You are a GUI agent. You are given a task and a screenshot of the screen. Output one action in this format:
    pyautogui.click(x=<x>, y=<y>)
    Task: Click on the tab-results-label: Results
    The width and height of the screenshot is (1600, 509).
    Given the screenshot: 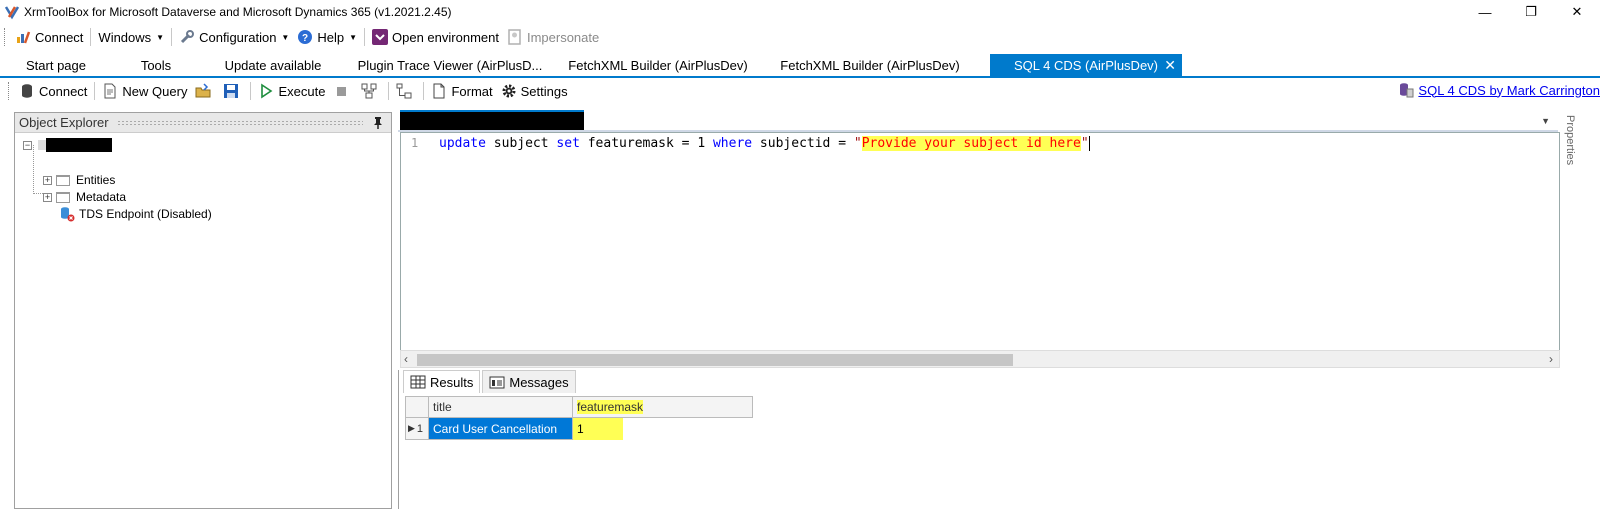 What is the action you would take?
    pyautogui.click(x=452, y=382)
    